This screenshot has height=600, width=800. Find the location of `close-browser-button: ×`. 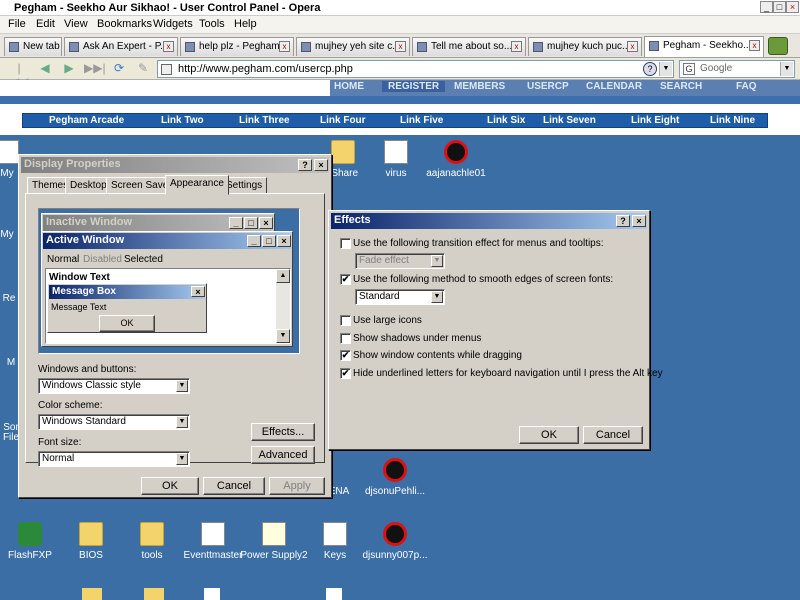

close-browser-button: × is located at coordinates (792, 7).